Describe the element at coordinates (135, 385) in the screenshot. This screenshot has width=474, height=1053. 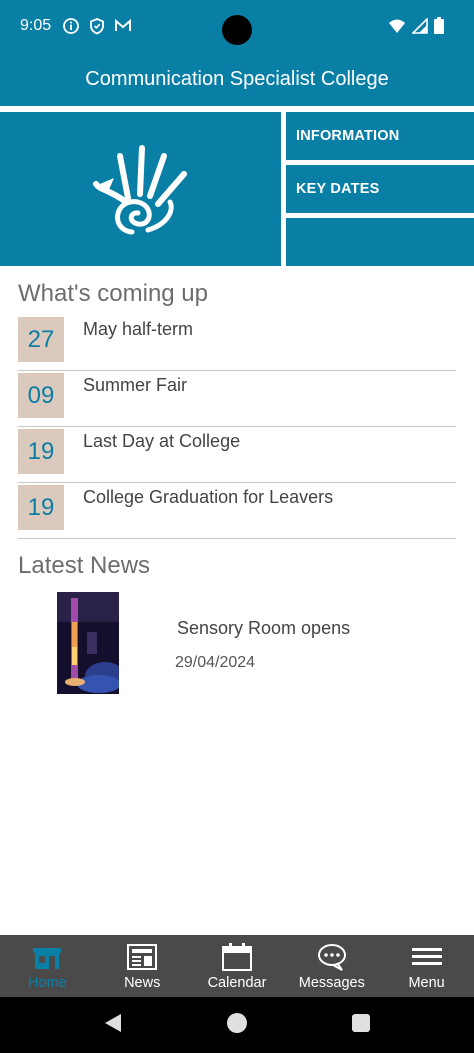
I see `event-name: Summer Fair` at that location.